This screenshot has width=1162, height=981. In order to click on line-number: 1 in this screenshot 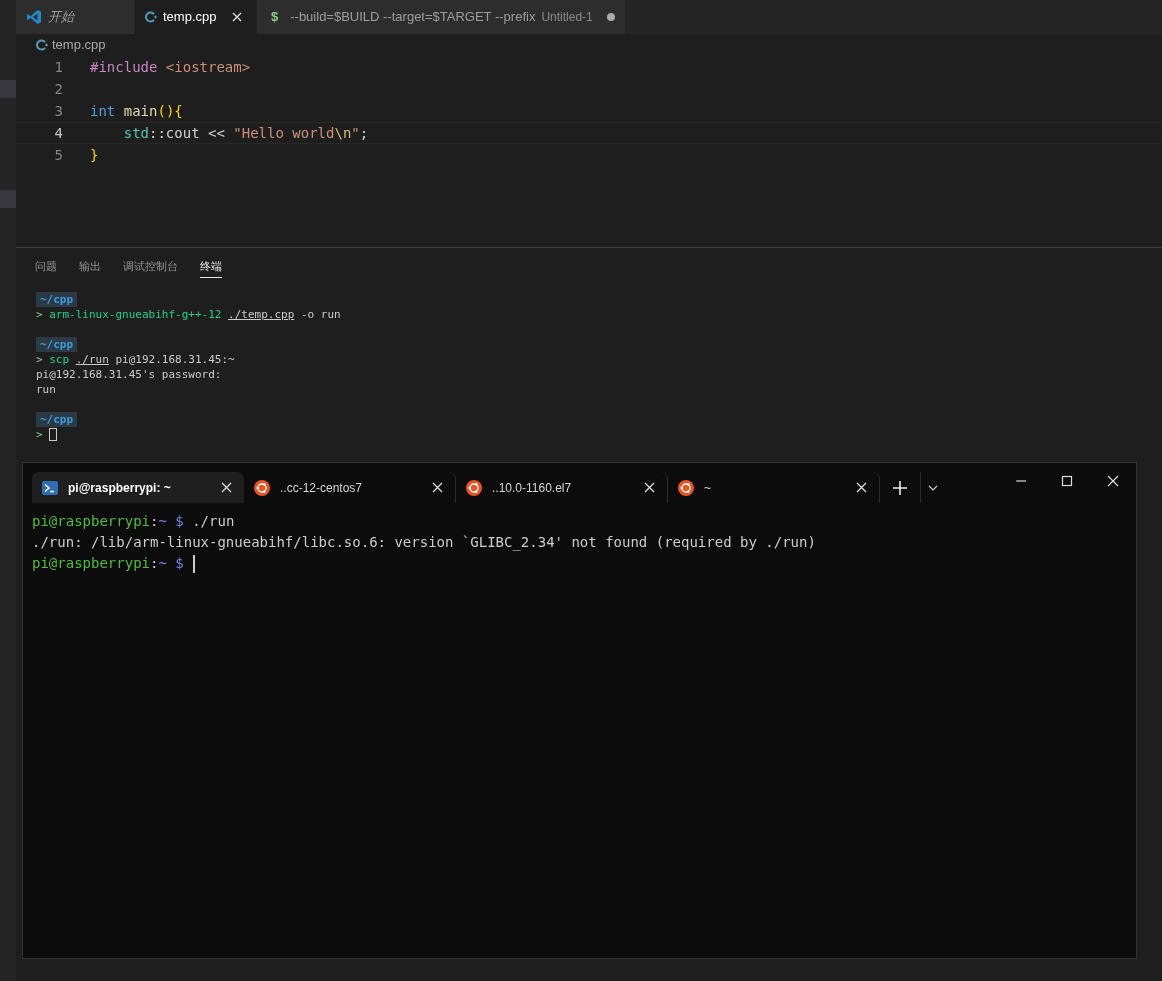, I will do `click(58, 67)`.